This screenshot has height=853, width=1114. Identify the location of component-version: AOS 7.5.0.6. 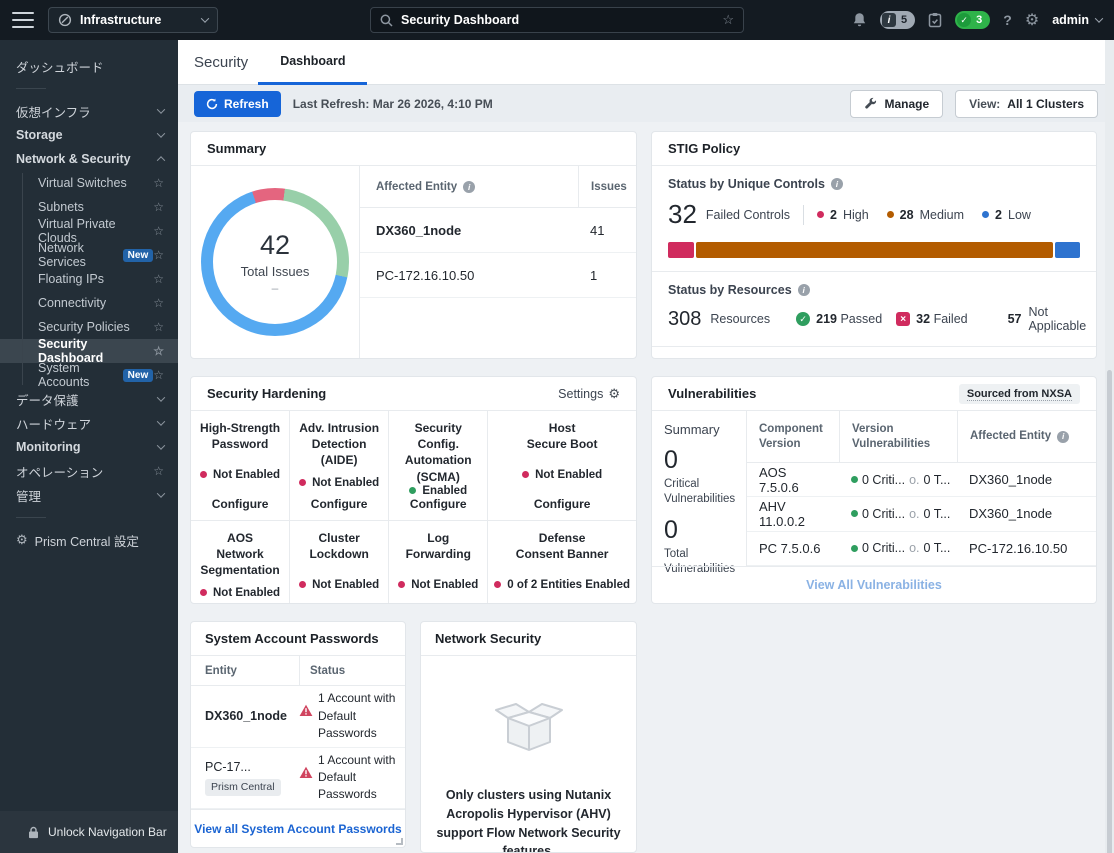
(779, 479).